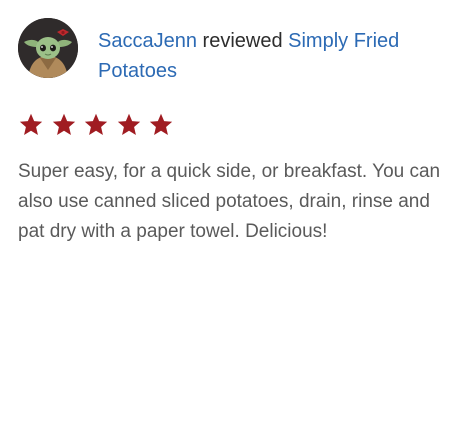 Image resolution: width=474 pixels, height=425 pixels. I want to click on avatar, so click(48, 48).